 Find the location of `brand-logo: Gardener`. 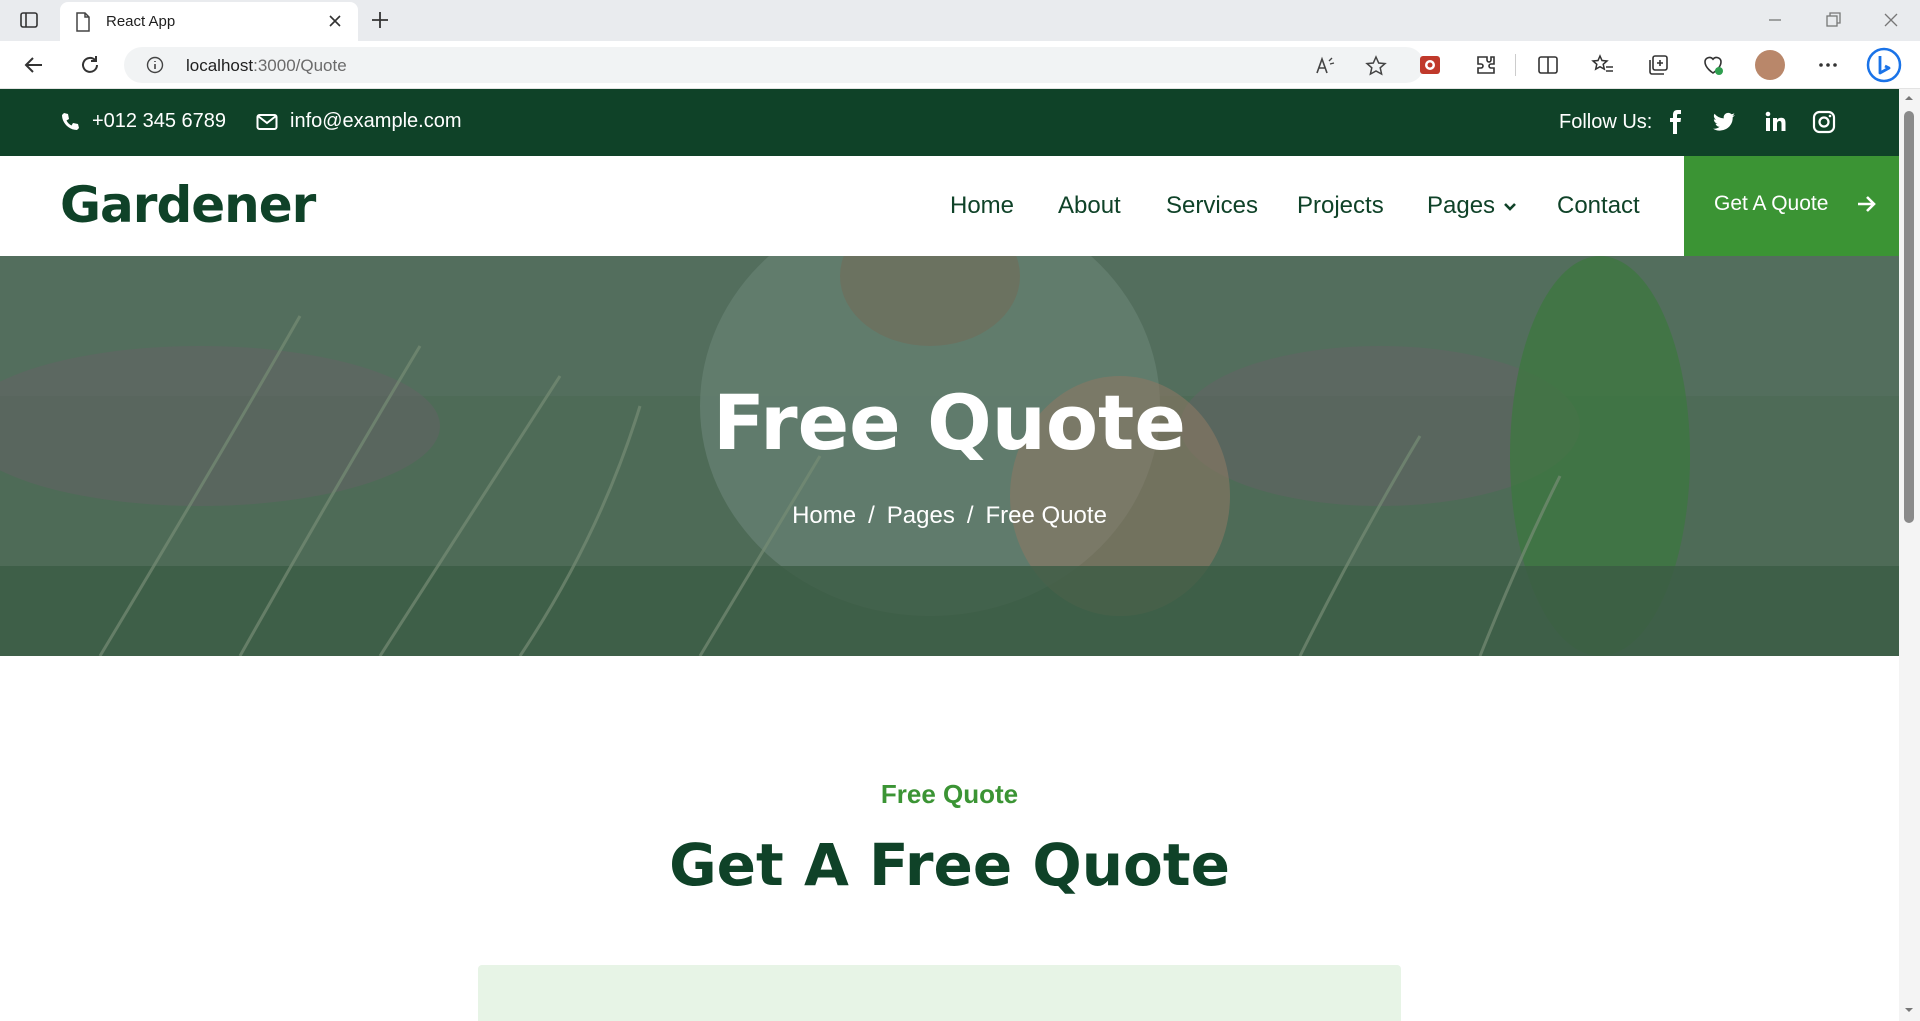

brand-logo: Gardener is located at coordinates (188, 205).